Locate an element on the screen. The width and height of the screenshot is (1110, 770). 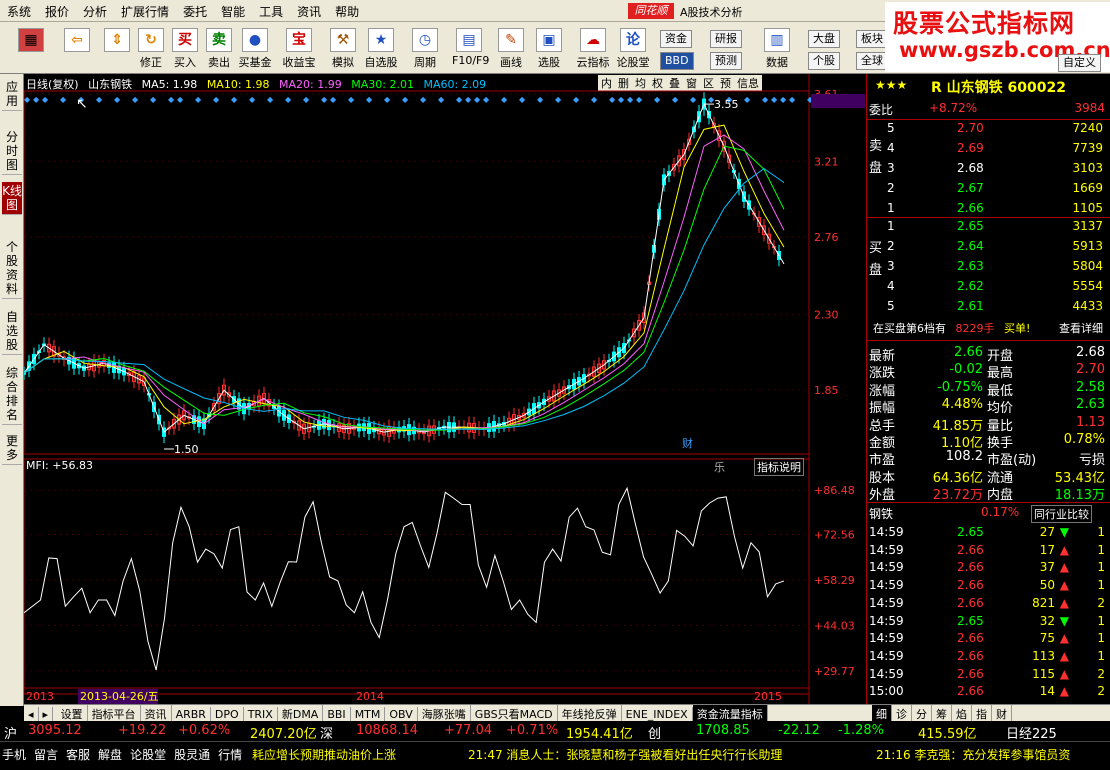
status-button: 股灵通 is located at coordinates (192, 755).